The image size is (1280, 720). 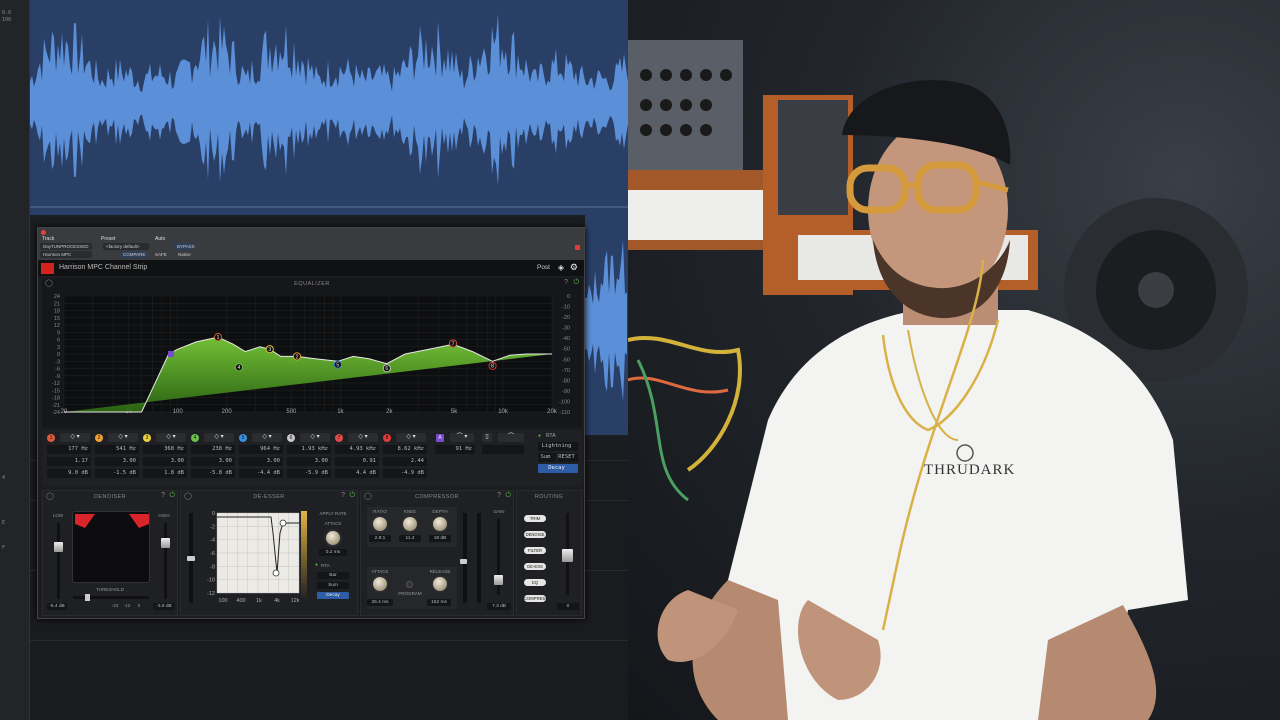 I want to click on denoiser-display, so click(x=111, y=547).